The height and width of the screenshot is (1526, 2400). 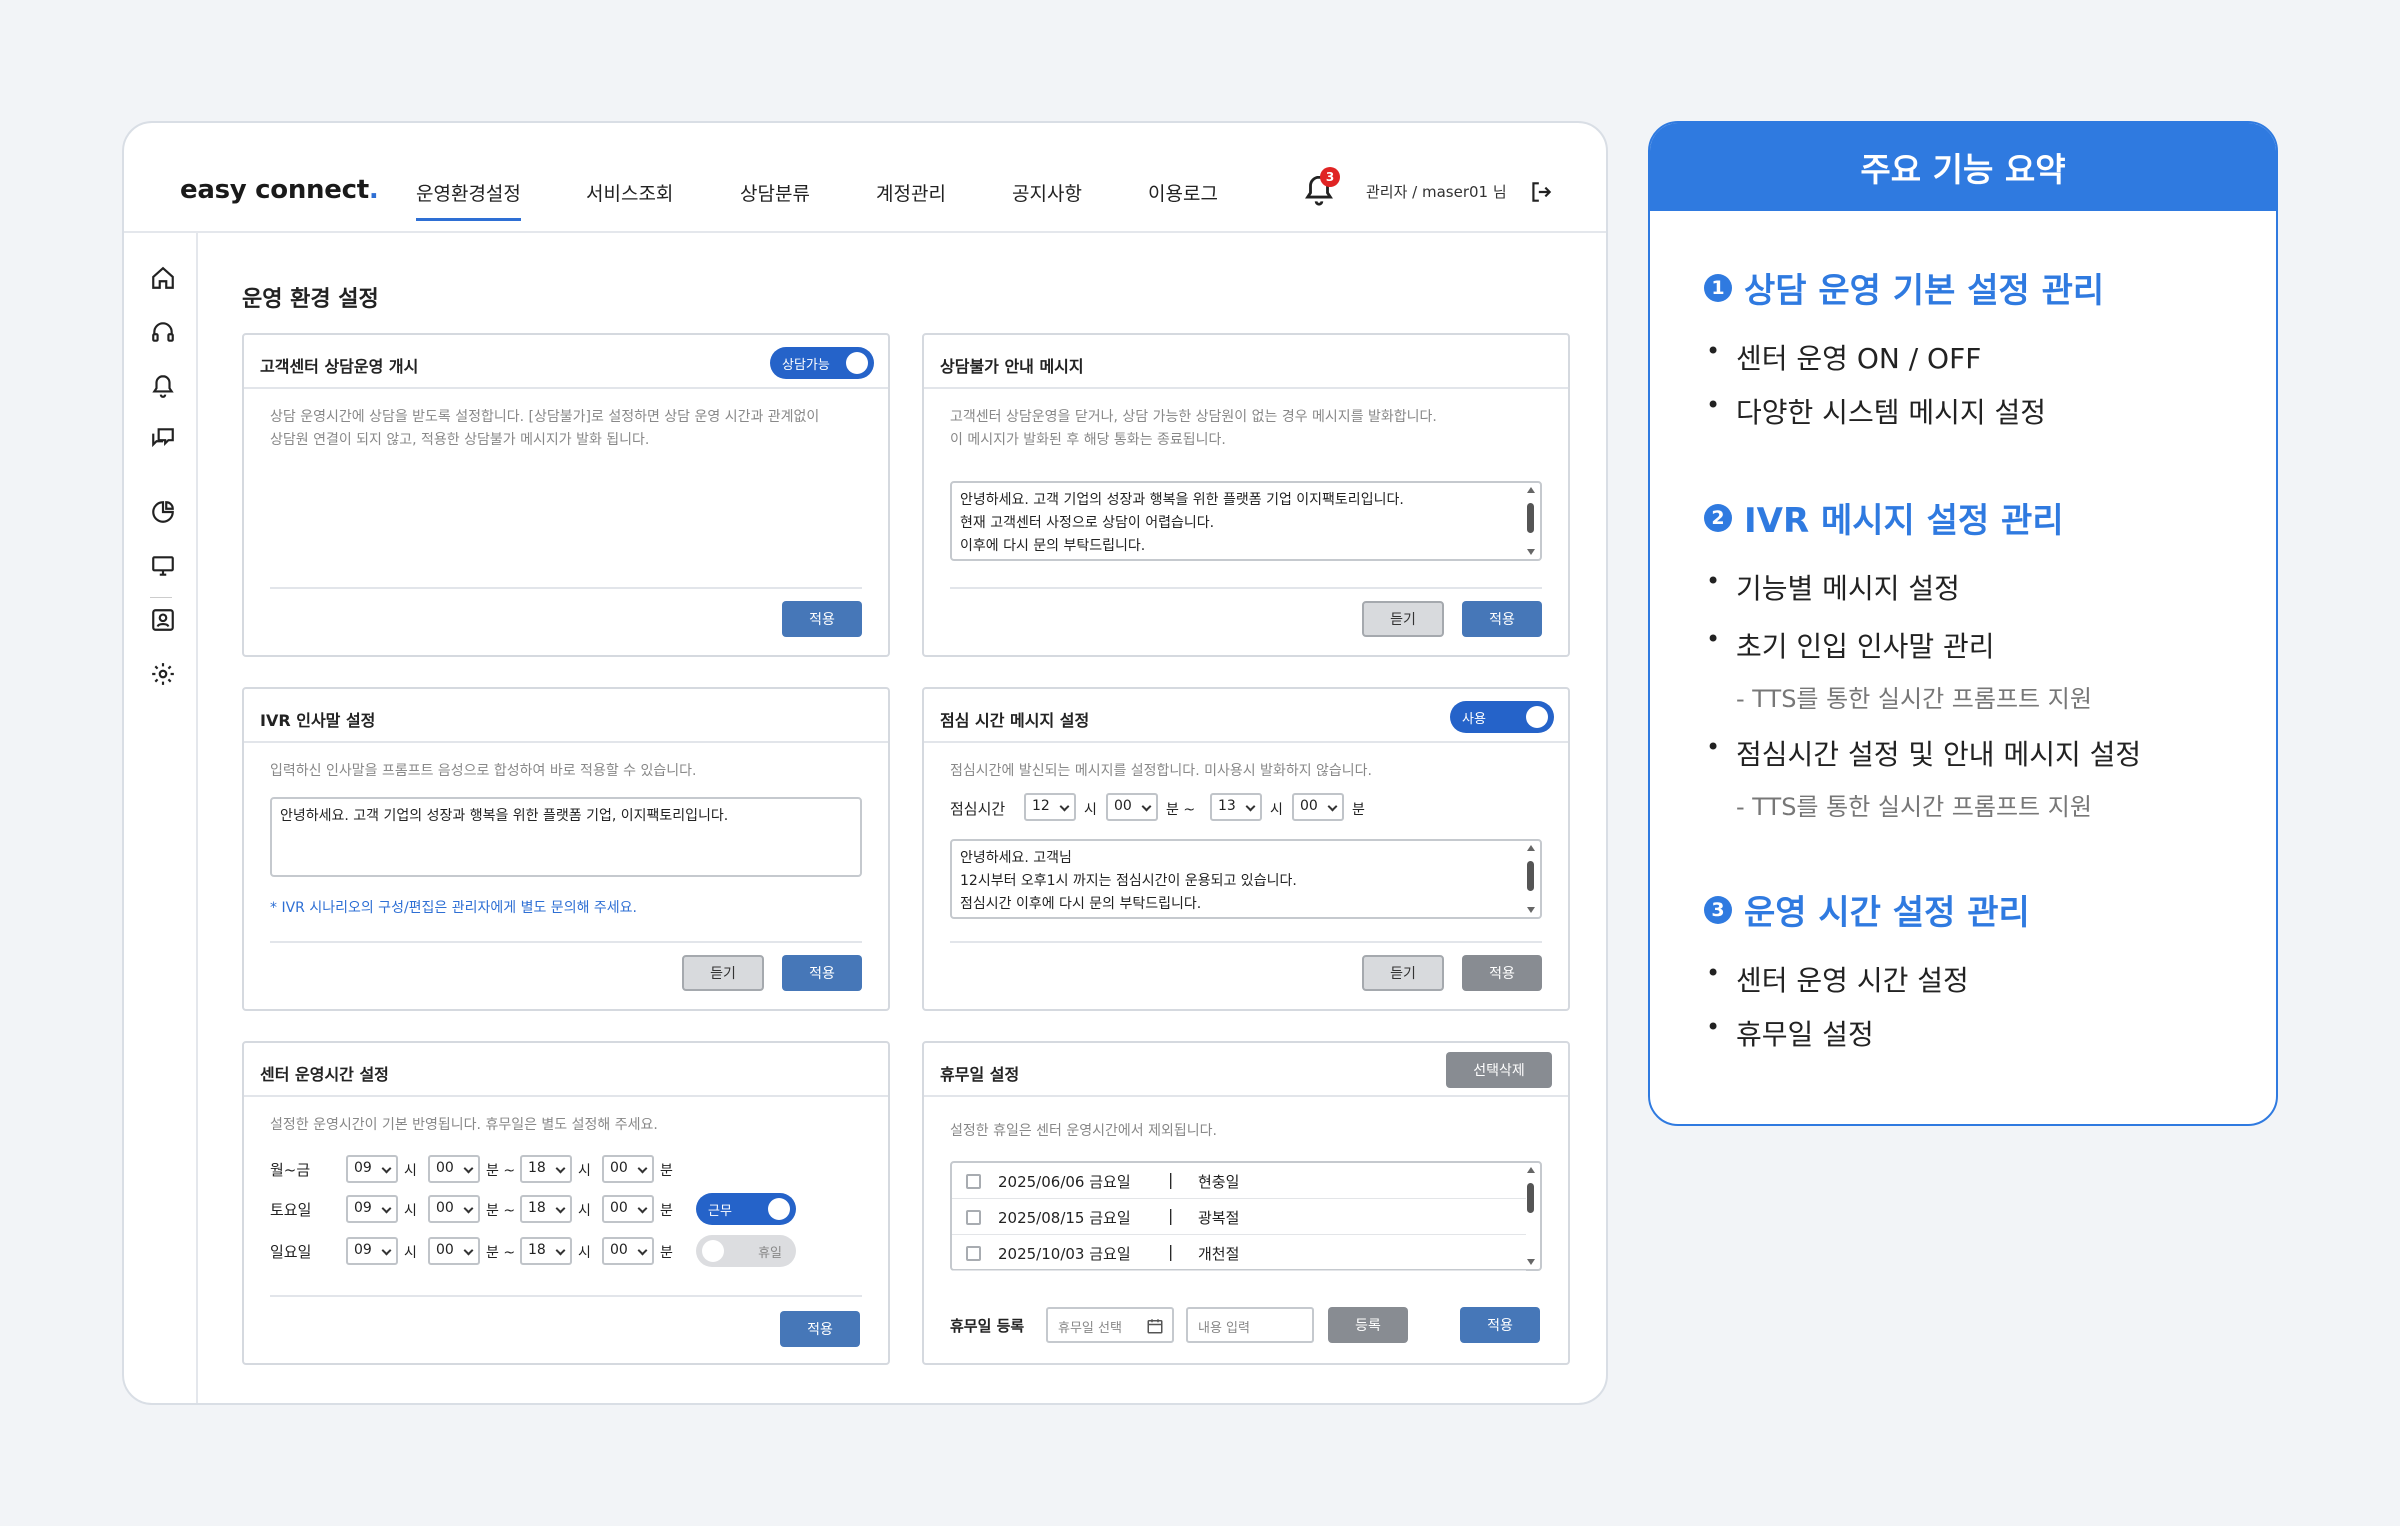 I want to click on lunch-start-minute-select: 00, so click(x=1132, y=807).